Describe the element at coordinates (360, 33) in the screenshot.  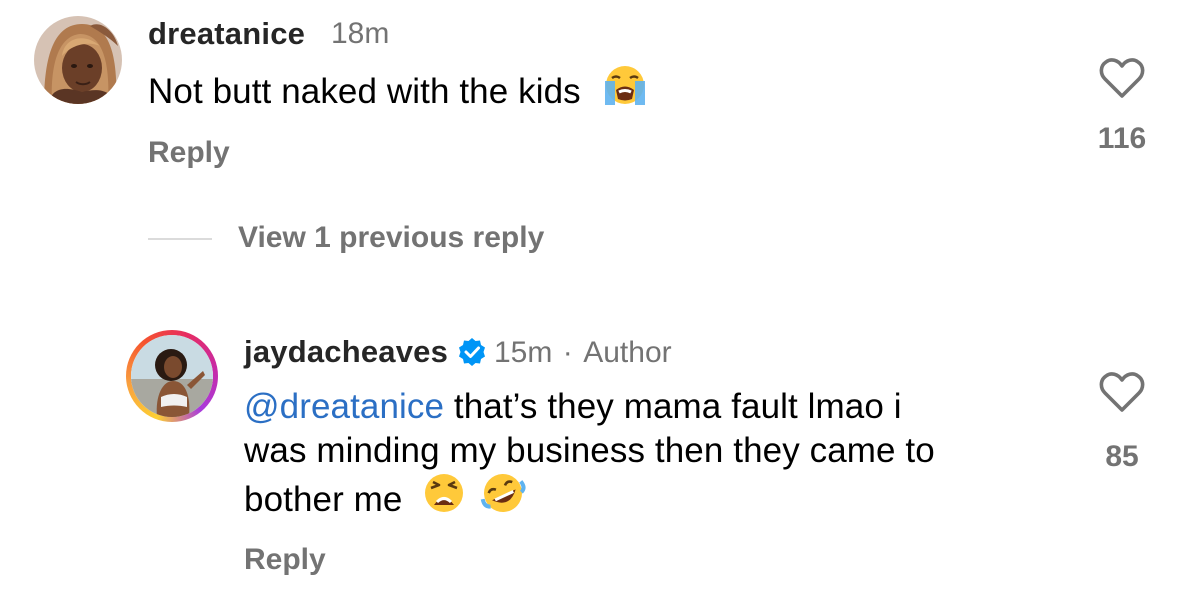
I see `comment-timestamp: 18m` at that location.